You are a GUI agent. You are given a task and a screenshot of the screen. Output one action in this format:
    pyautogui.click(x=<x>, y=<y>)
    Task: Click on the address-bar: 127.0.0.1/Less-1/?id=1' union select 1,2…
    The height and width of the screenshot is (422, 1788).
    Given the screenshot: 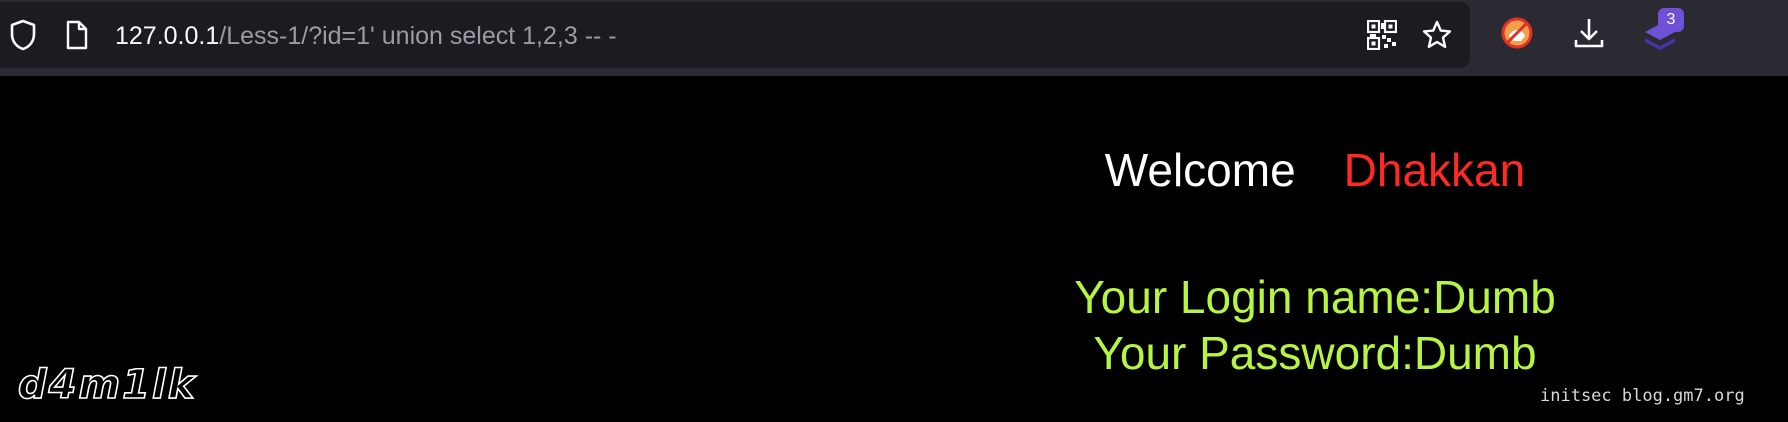 What is the action you would take?
    pyautogui.click(x=735, y=35)
    